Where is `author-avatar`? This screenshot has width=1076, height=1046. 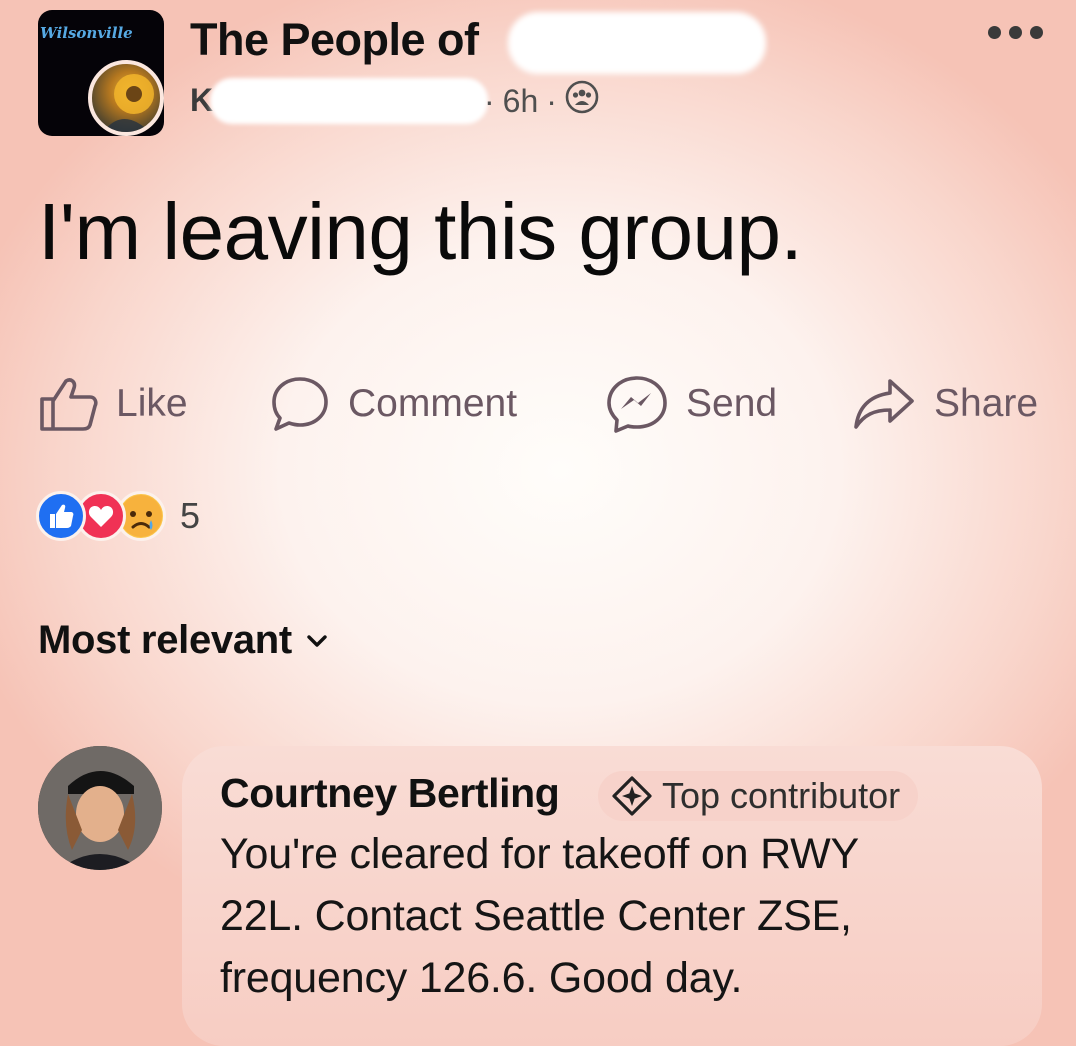
author-avatar is located at coordinates (126, 98).